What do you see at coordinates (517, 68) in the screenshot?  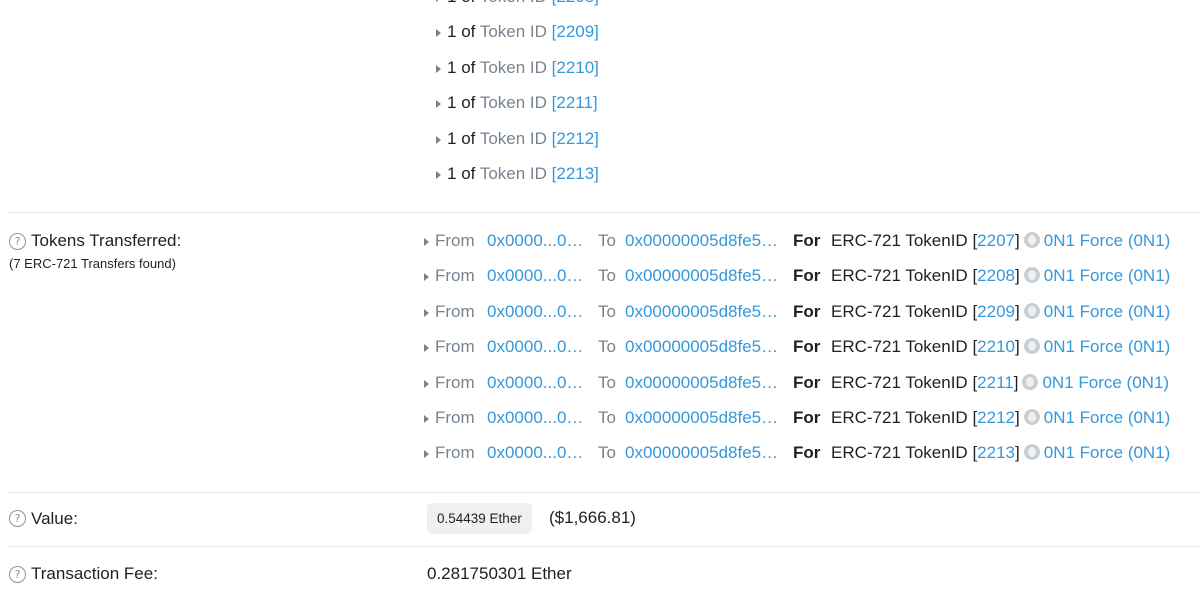 I see `token-id-row: 1 of Token ID [2210]` at bounding box center [517, 68].